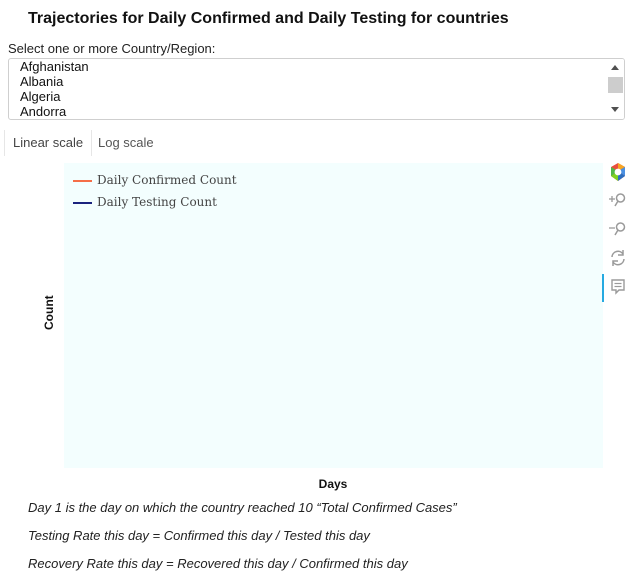 The width and height of the screenshot is (640, 580). I want to click on country-select-label: Select one or more Country/Region:, so click(112, 48).